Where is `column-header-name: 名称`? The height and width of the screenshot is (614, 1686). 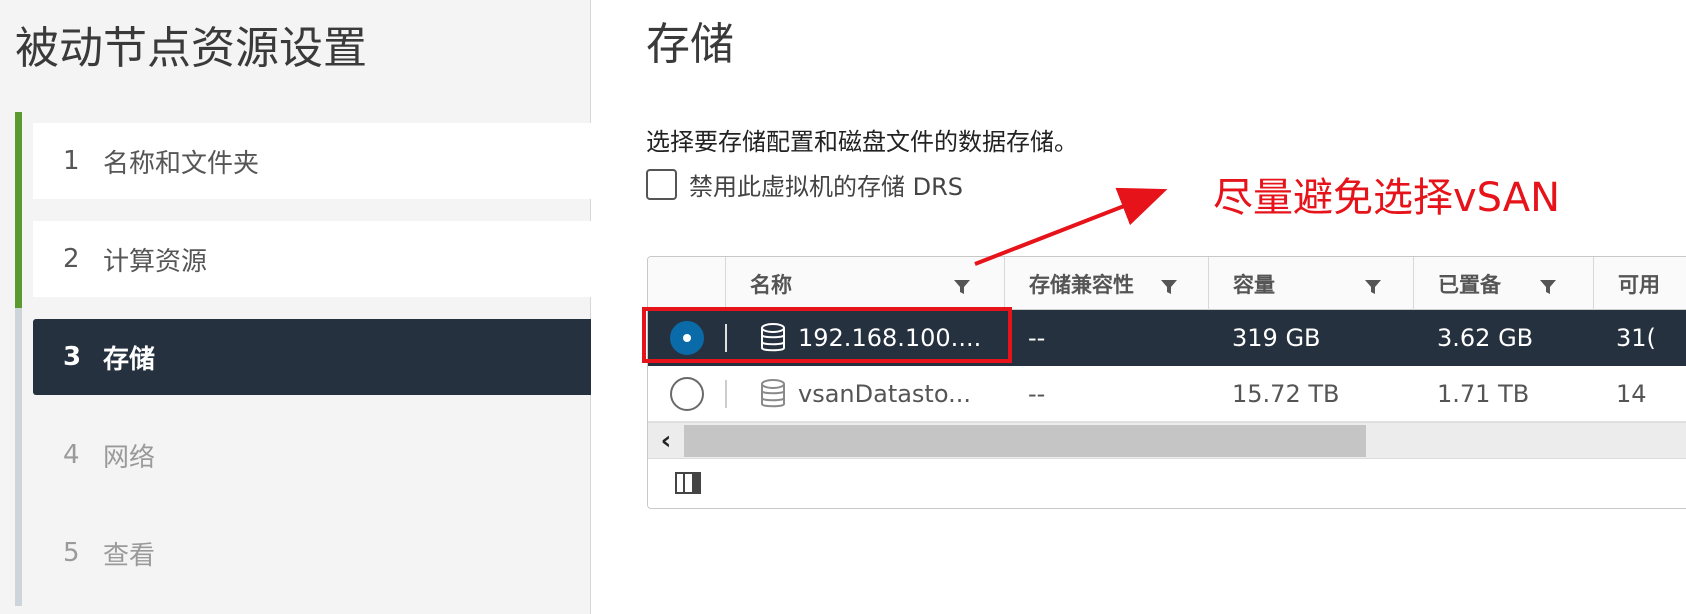
column-header-name: 名称 is located at coordinates (864, 283).